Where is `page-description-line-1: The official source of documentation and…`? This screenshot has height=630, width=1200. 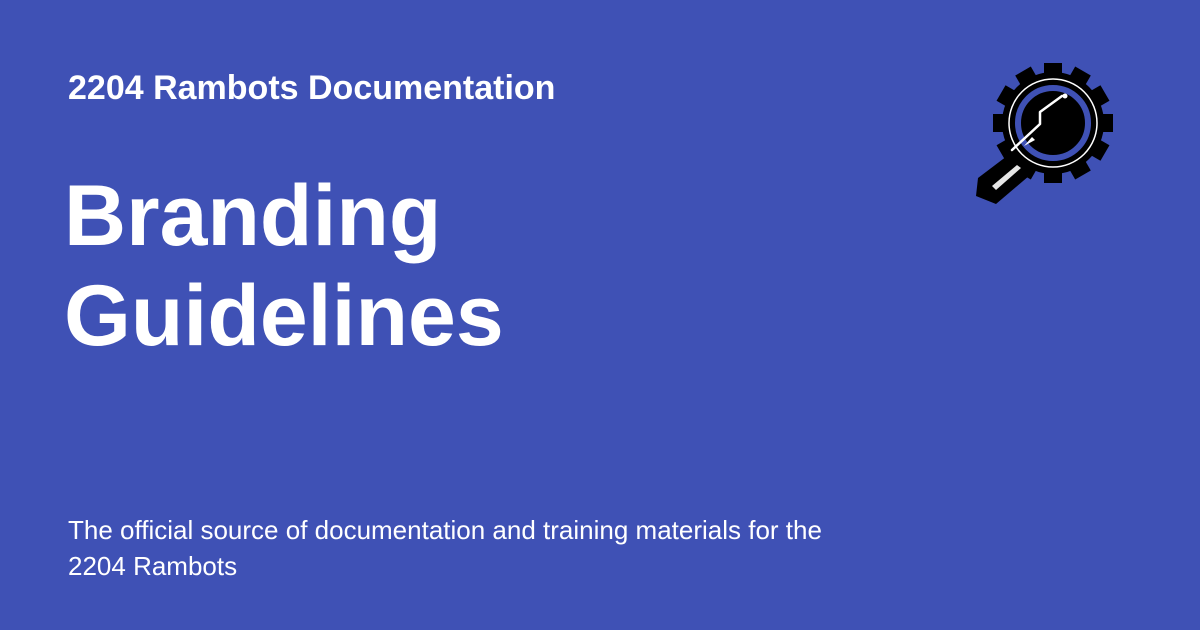 page-description-line-1: The official source of documentation and… is located at coordinates (445, 530).